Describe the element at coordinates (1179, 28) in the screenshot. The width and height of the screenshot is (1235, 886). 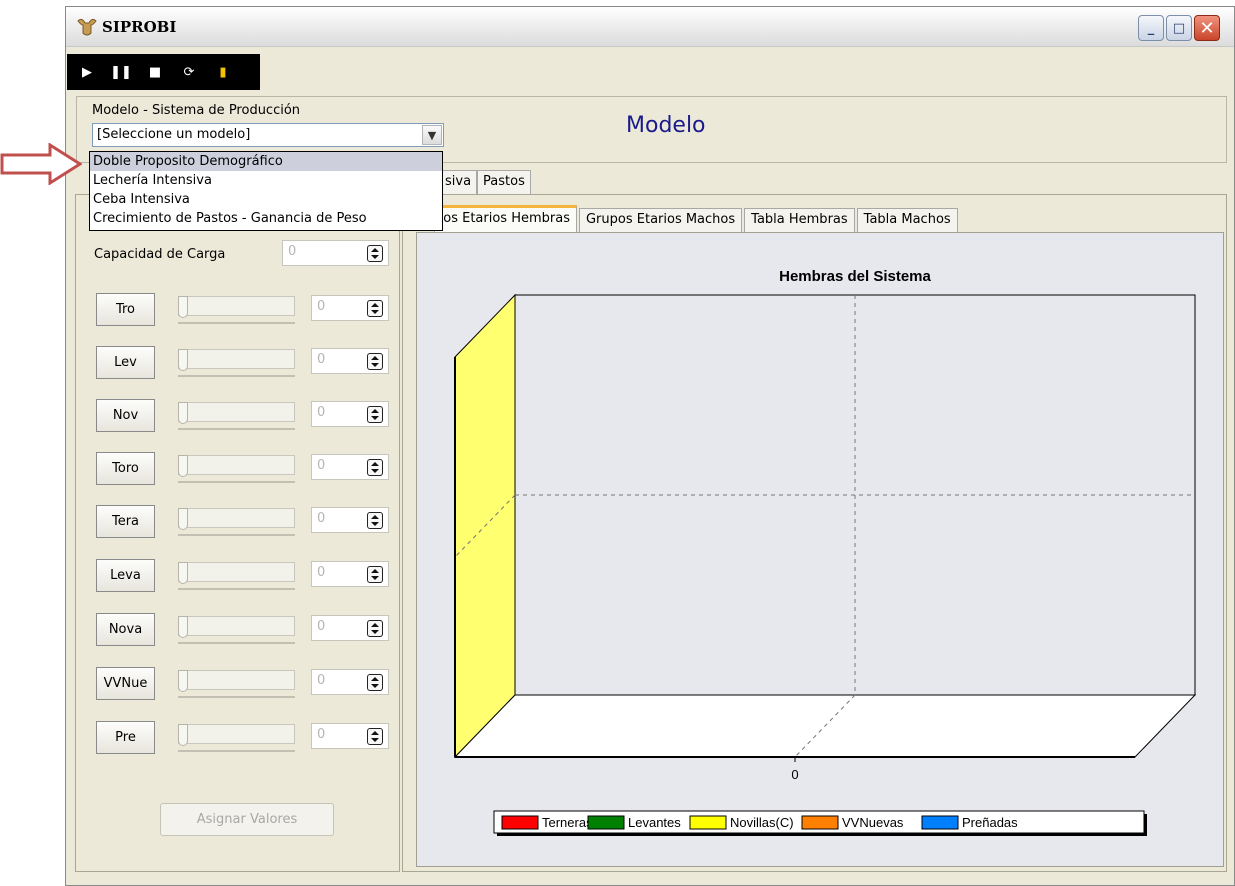
I see `maximize-button: □` at that location.